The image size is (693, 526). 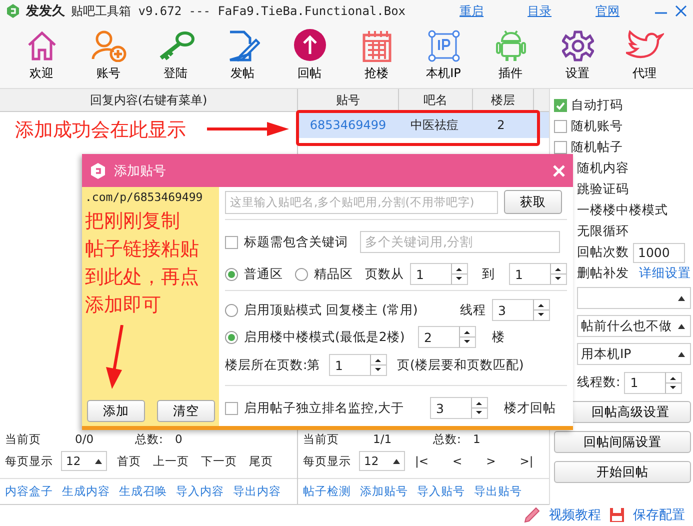 I want to click on reply-count-field: 1000, so click(x=659, y=252).